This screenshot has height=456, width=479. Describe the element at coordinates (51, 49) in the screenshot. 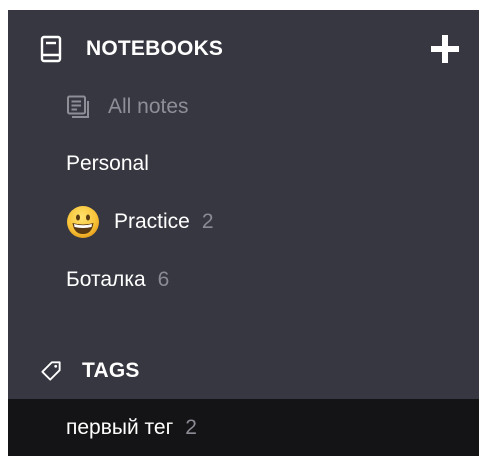

I see `notebook-icon` at that location.